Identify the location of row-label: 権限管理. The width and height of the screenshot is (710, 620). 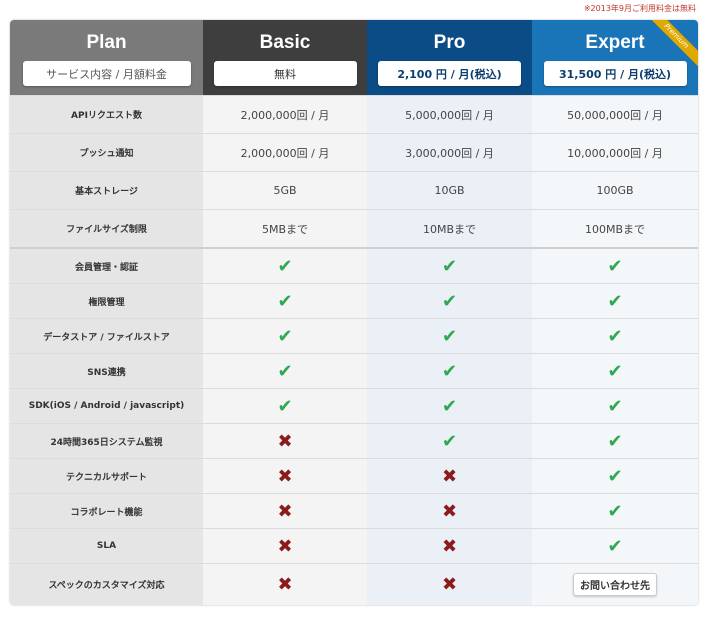
(106, 301).